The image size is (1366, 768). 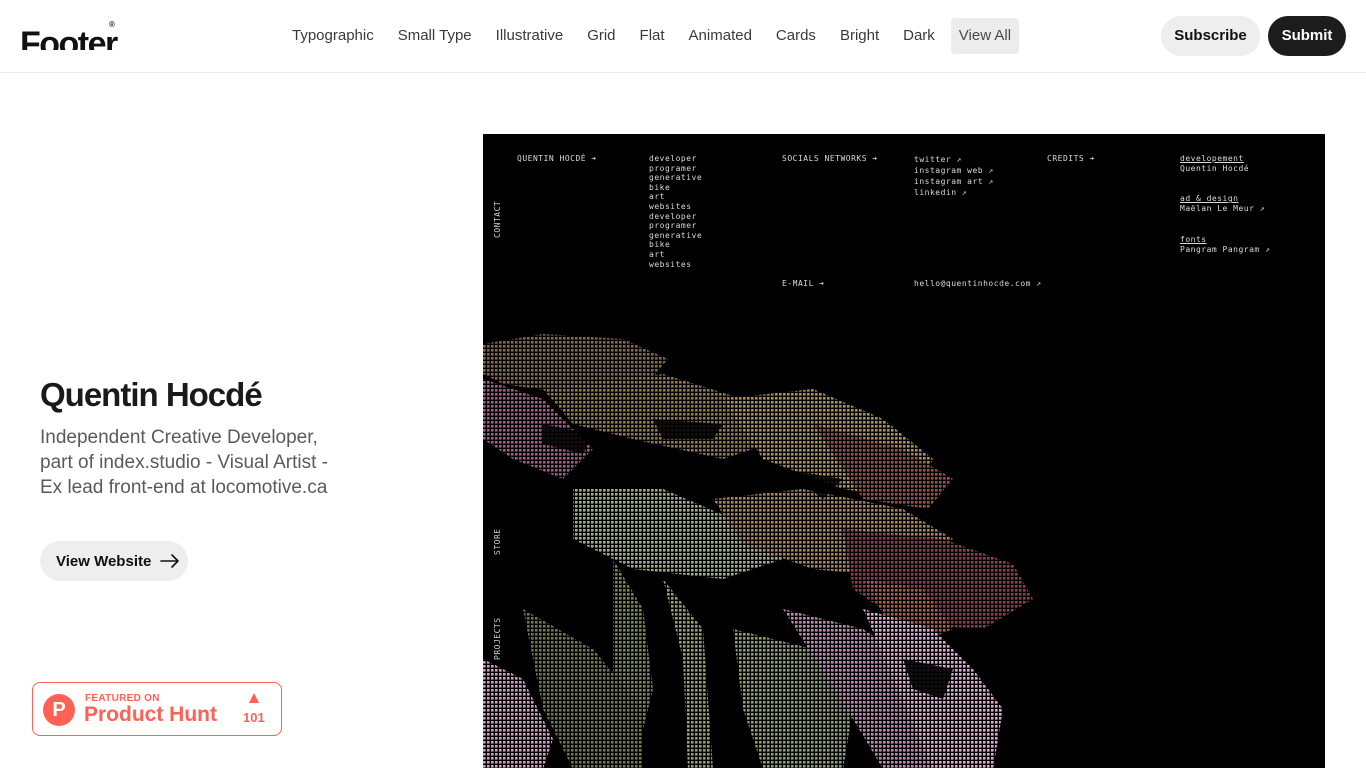 What do you see at coordinates (601, 36) in the screenshot?
I see `nav-item-grid: Grid` at bounding box center [601, 36].